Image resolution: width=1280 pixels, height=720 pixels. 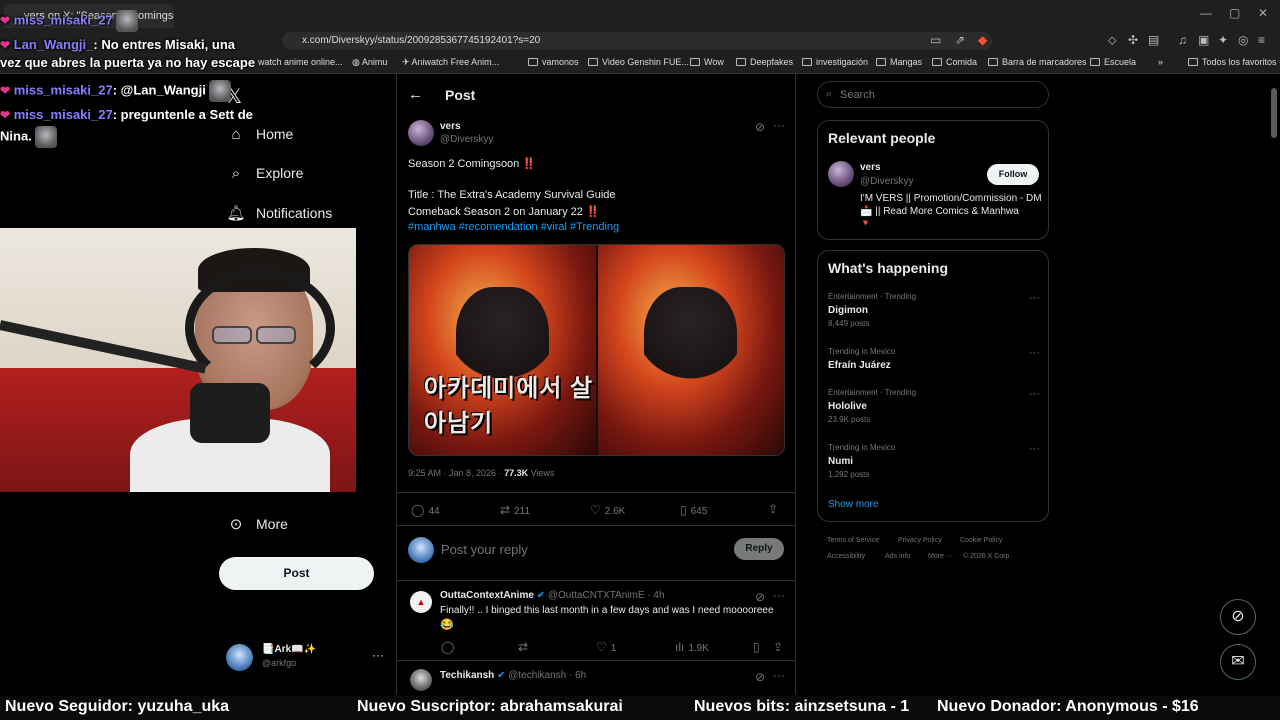 I want to click on bookmark-folder: Wow, so click(x=707, y=62).